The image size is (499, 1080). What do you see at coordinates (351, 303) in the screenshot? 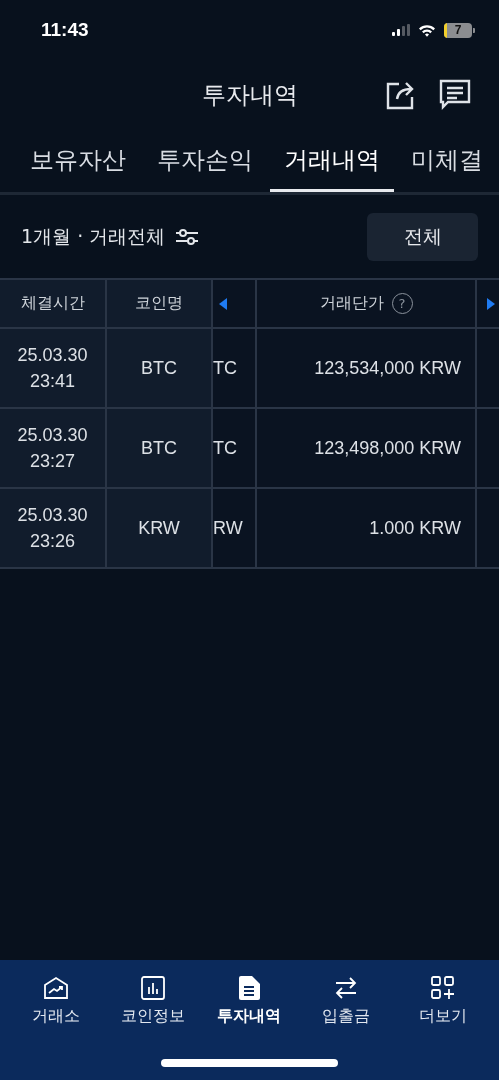
I see `column-header: 거래단가` at bounding box center [351, 303].